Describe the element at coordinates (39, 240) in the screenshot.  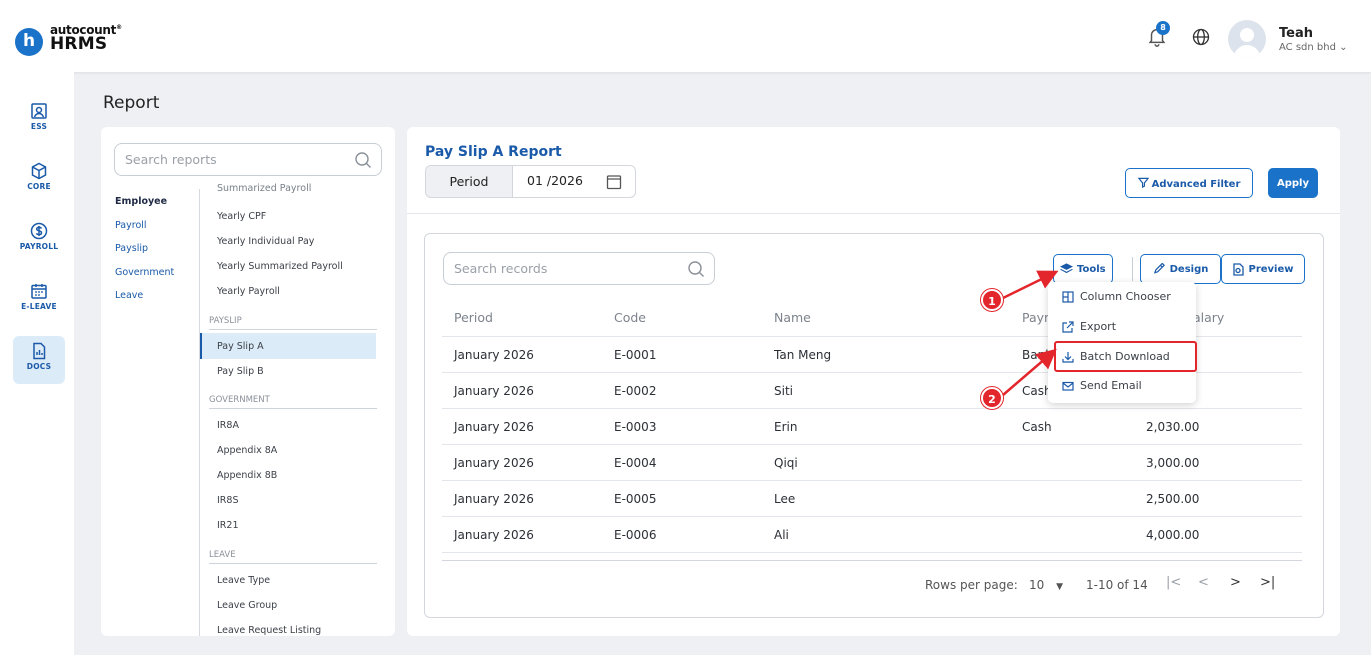
I see `rail-payroll: PAYROLL` at that location.